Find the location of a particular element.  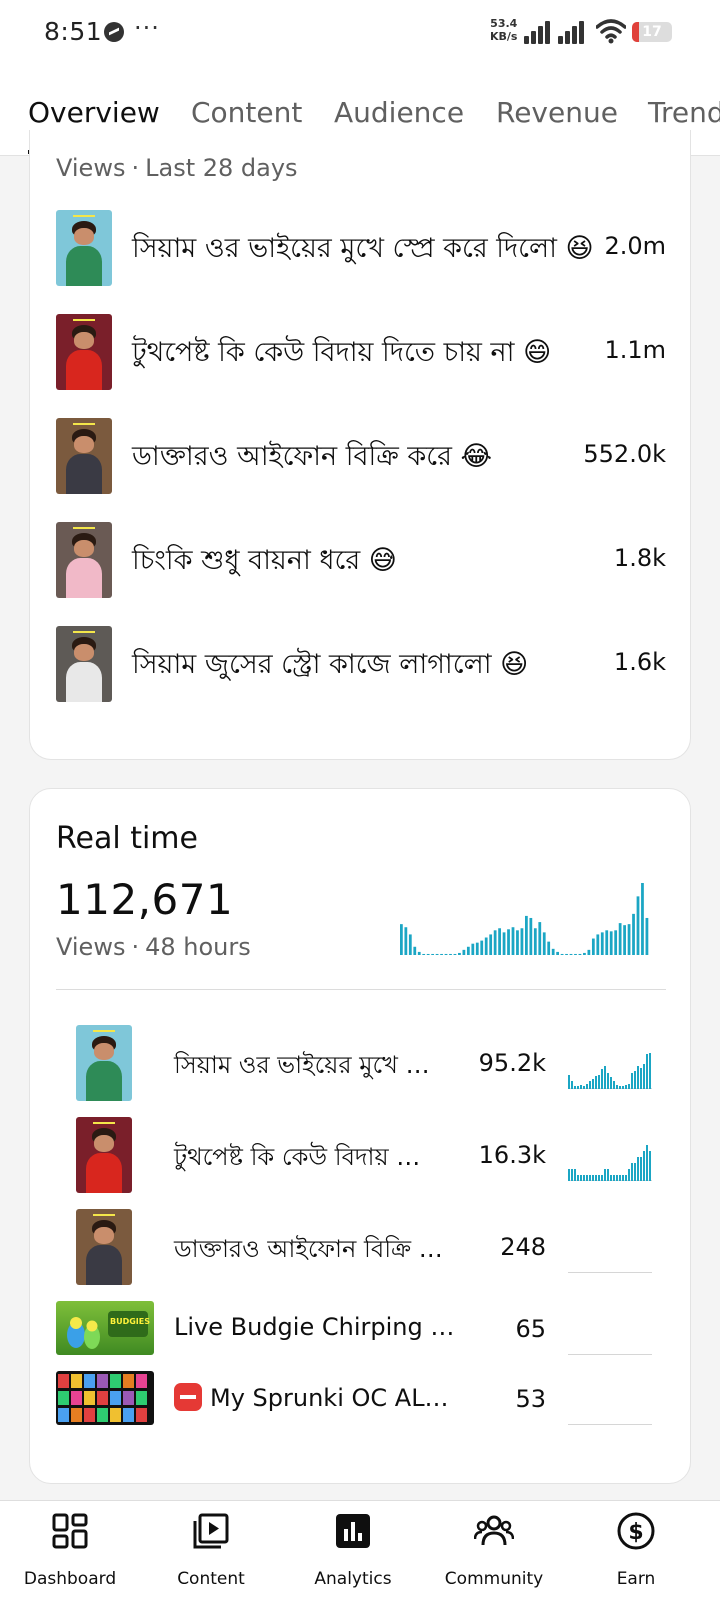

top-content-item: সিয়াম জুসের স্ট্রো কাজে লাগালো 😆 1.6k is located at coordinates (361, 664).